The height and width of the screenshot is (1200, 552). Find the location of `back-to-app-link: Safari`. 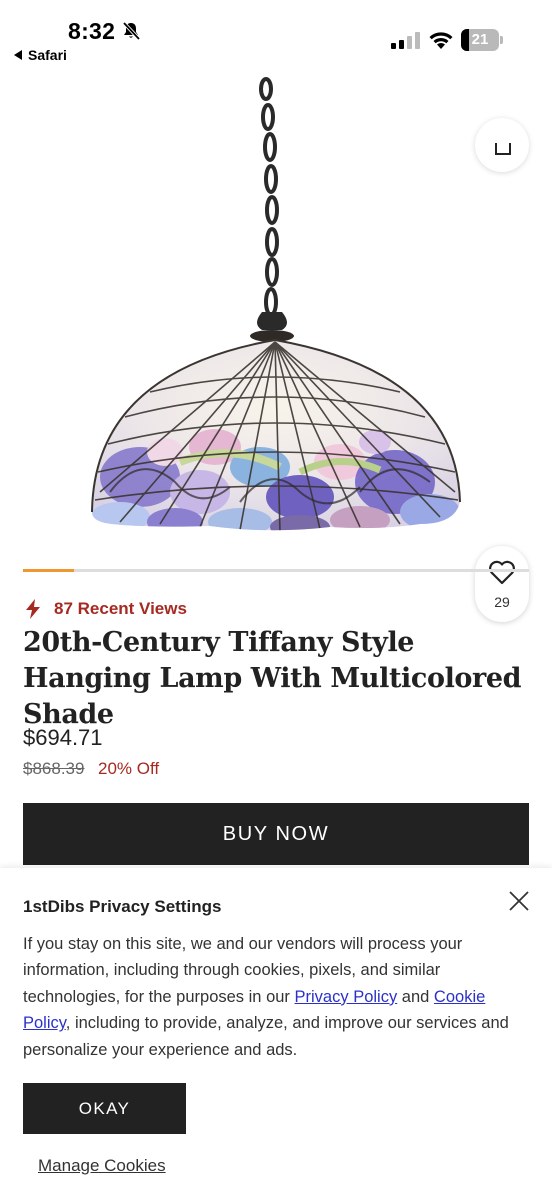

back-to-app-link: Safari is located at coordinates (40, 55).